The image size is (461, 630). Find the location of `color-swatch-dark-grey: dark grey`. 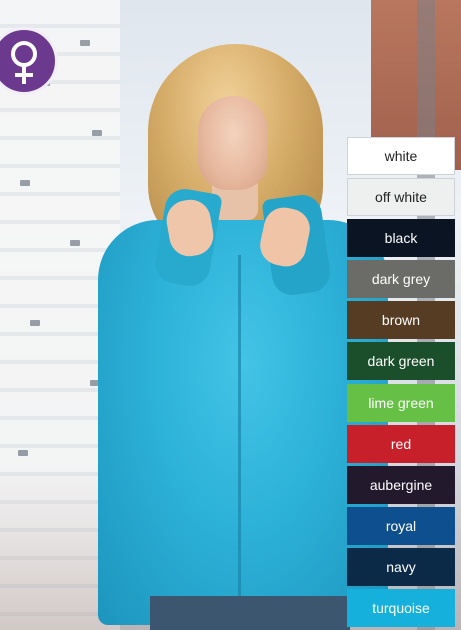

color-swatch-dark-grey: dark grey is located at coordinates (401, 279).